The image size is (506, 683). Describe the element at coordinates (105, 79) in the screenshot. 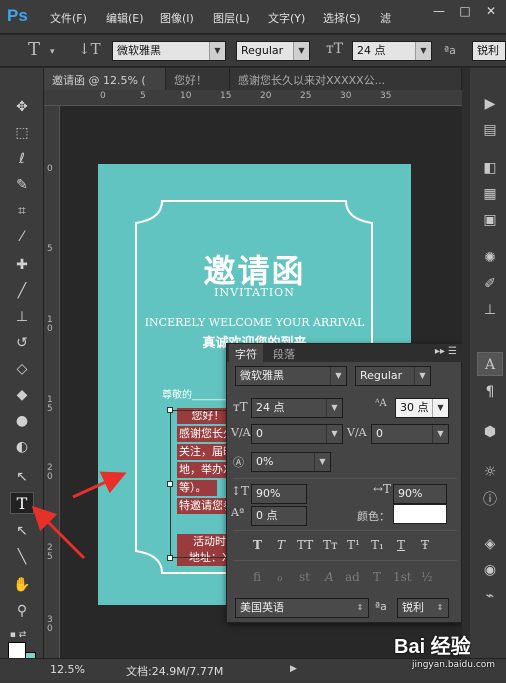

I see `tab-invitation: 邀请函 @ 12.5% (` at that location.